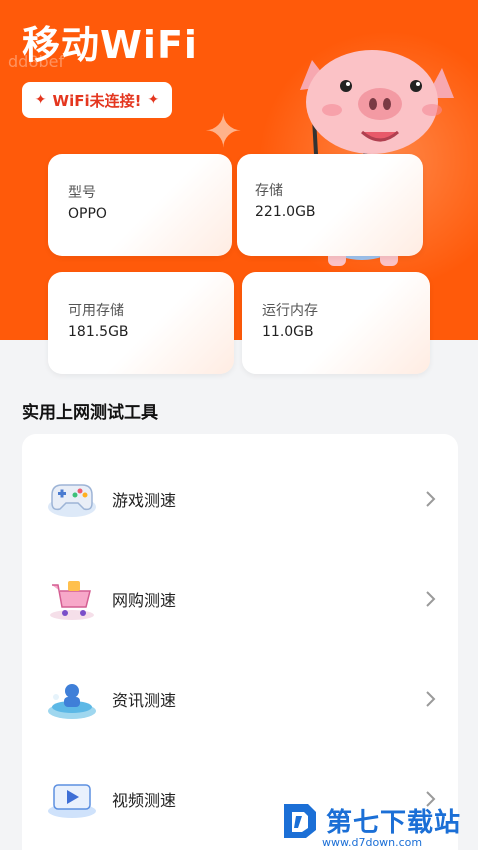  What do you see at coordinates (144, 600) in the screenshot?
I see `tool-label: 网购测速` at bounding box center [144, 600].